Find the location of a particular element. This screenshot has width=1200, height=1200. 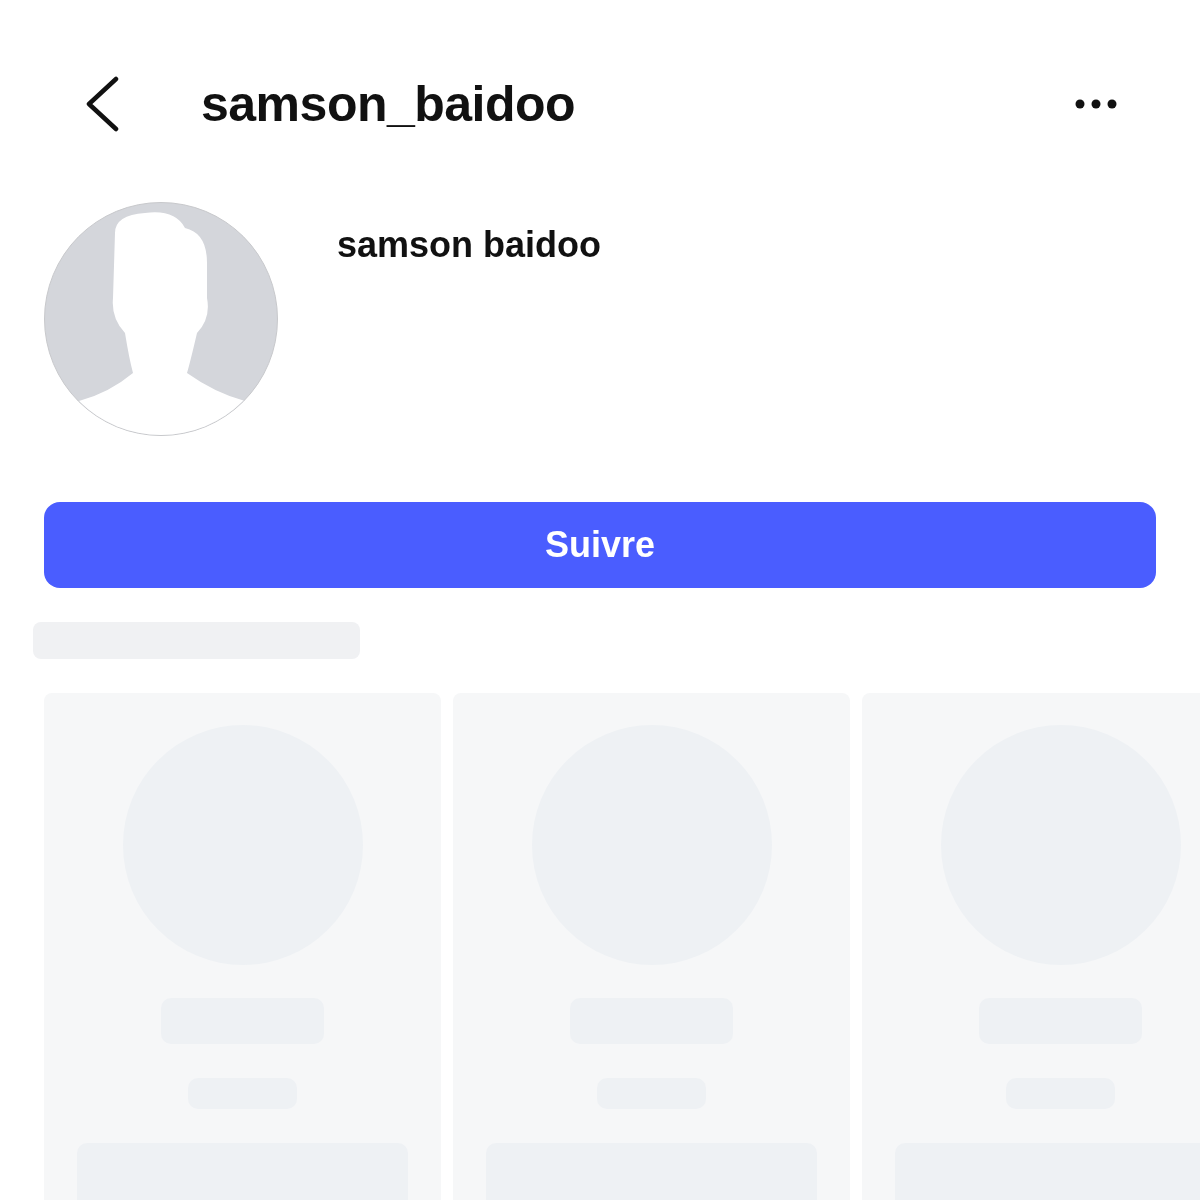

follow-button: Suivre is located at coordinates (600, 545).